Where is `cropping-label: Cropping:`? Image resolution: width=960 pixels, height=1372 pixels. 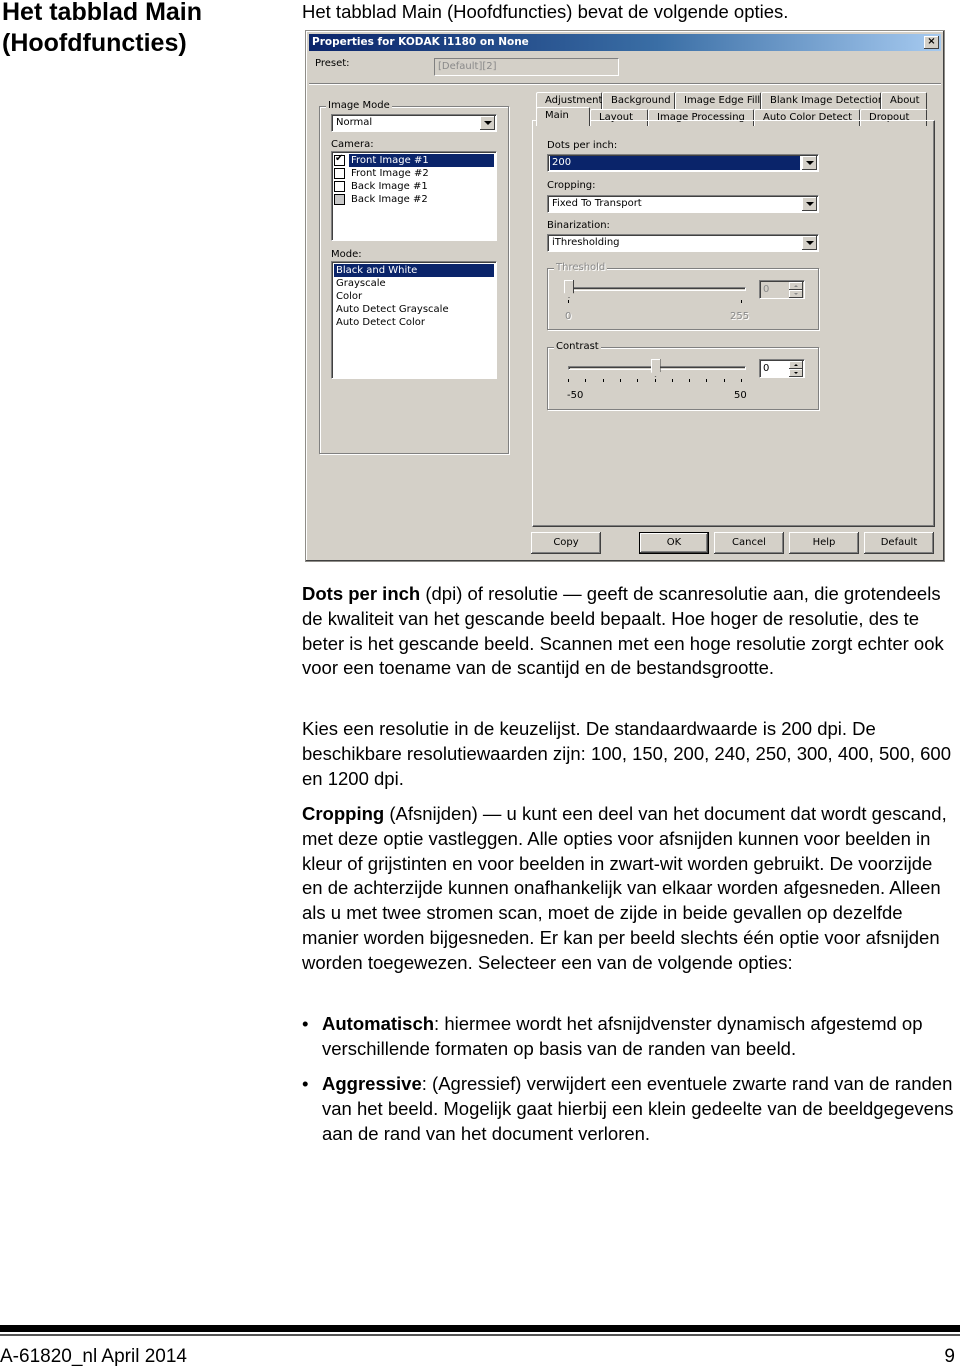
cropping-label: Cropping: is located at coordinates (571, 185).